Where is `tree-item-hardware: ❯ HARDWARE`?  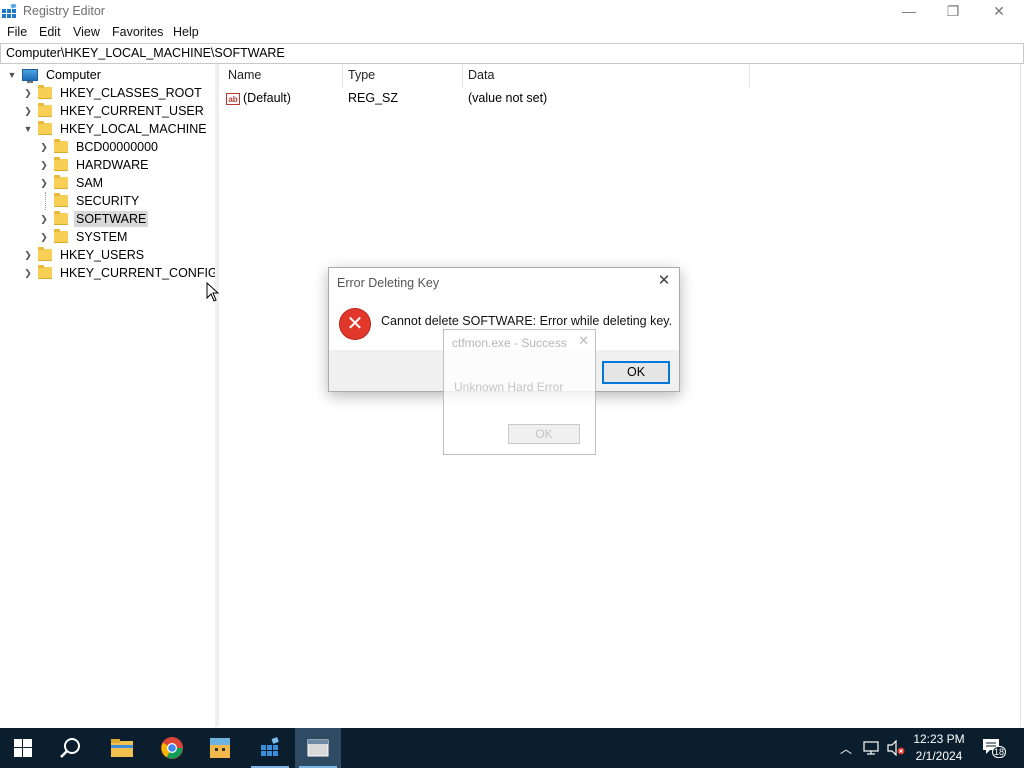
tree-item-hardware: ❯ HARDWARE is located at coordinates (94, 165).